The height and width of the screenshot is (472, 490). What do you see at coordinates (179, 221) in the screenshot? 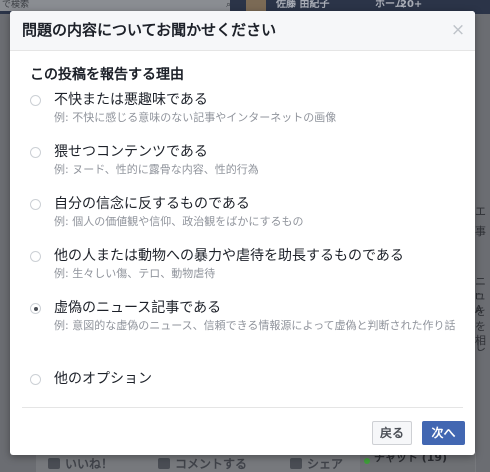
I see `option-description: 例: 個人の価値観や信仰、政治観をばかにするもの` at bounding box center [179, 221].